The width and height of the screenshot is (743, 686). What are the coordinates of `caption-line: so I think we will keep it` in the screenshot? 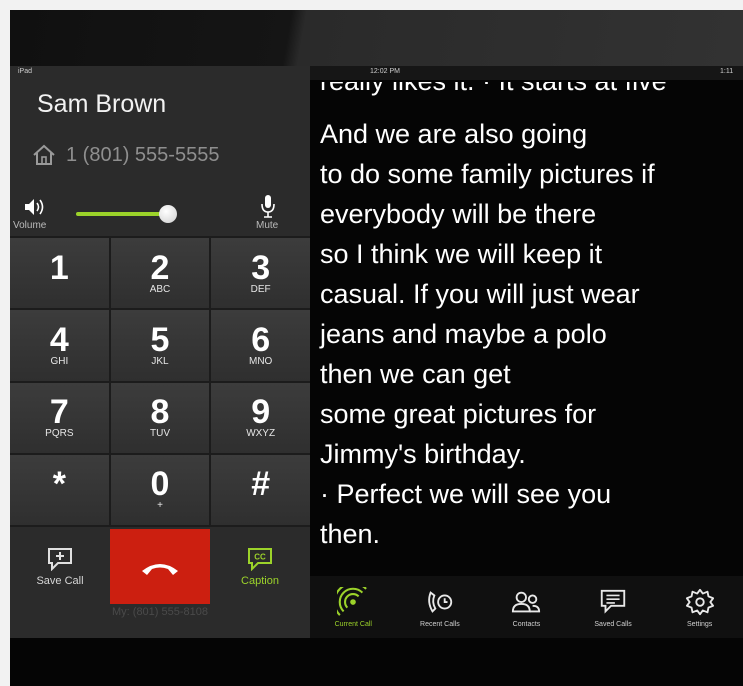 It's located at (461, 254).